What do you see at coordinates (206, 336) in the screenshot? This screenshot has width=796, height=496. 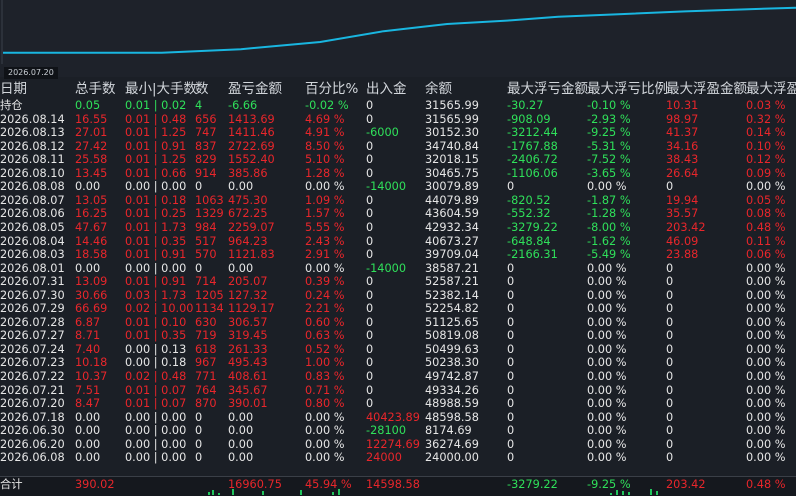 I see `table-cell: 719` at bounding box center [206, 336].